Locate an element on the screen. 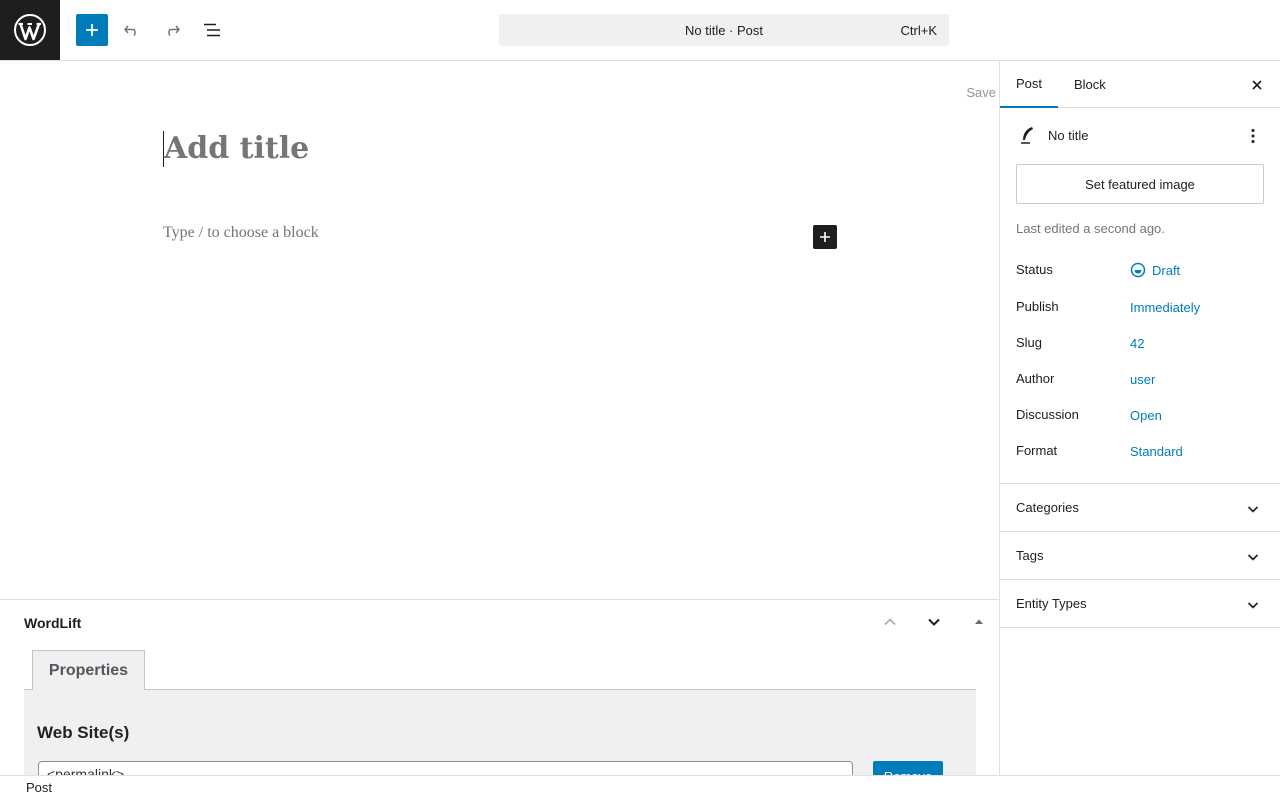 This screenshot has height=800, width=1280. inline-add-block-button is located at coordinates (825, 237).